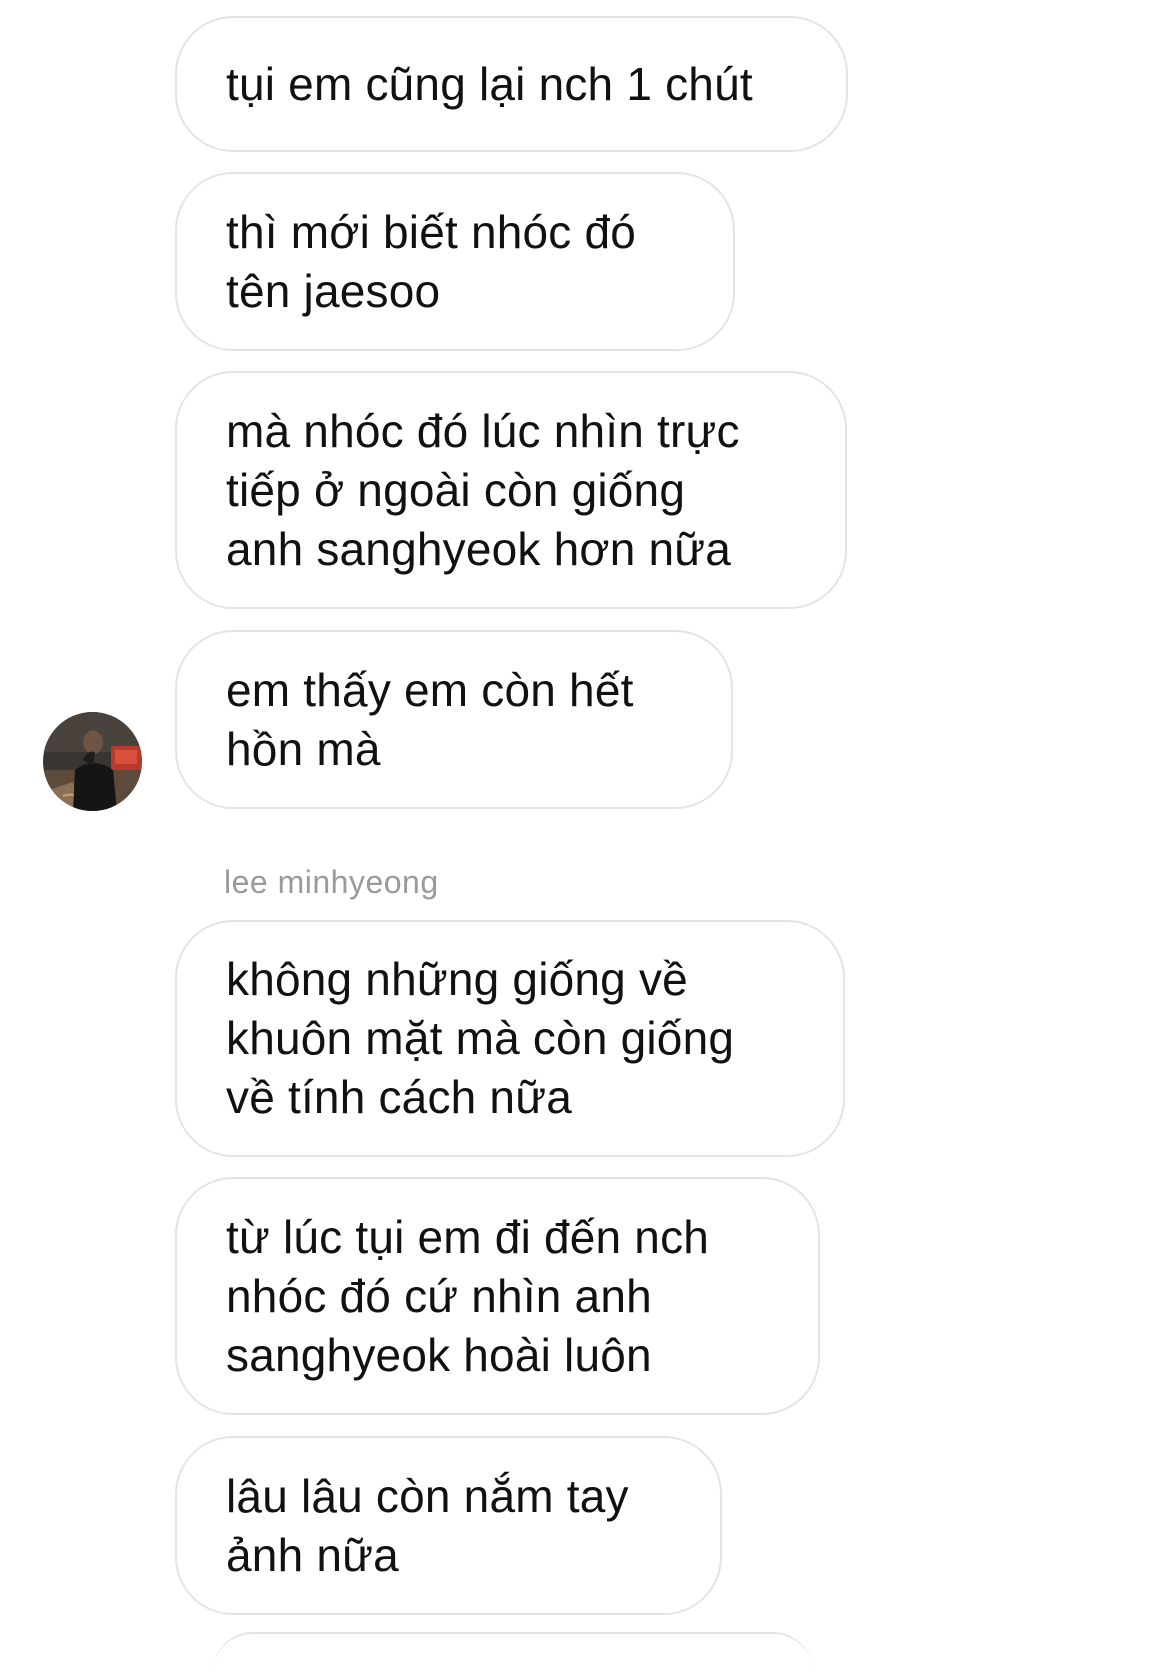 The image size is (1170, 1674). What do you see at coordinates (513, 1653) in the screenshot?
I see `message-bubble-partial` at bounding box center [513, 1653].